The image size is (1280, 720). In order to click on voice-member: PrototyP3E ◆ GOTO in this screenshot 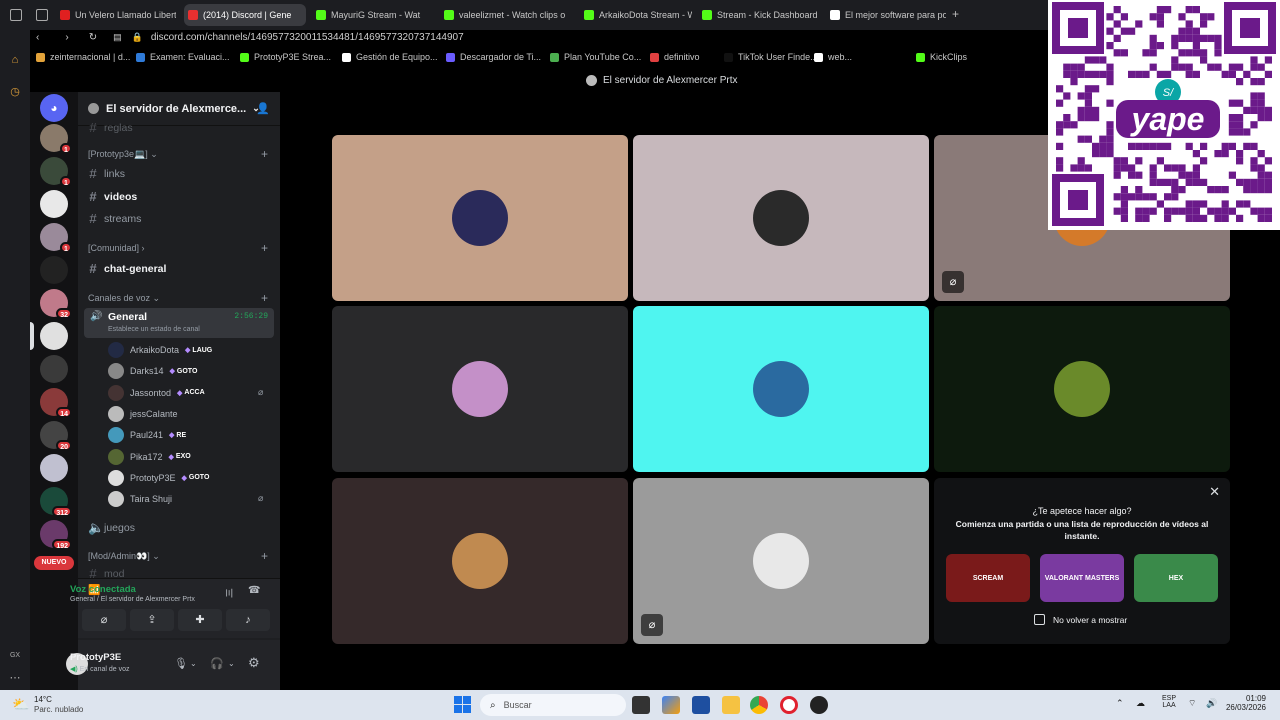, I will do `click(158, 478)`.